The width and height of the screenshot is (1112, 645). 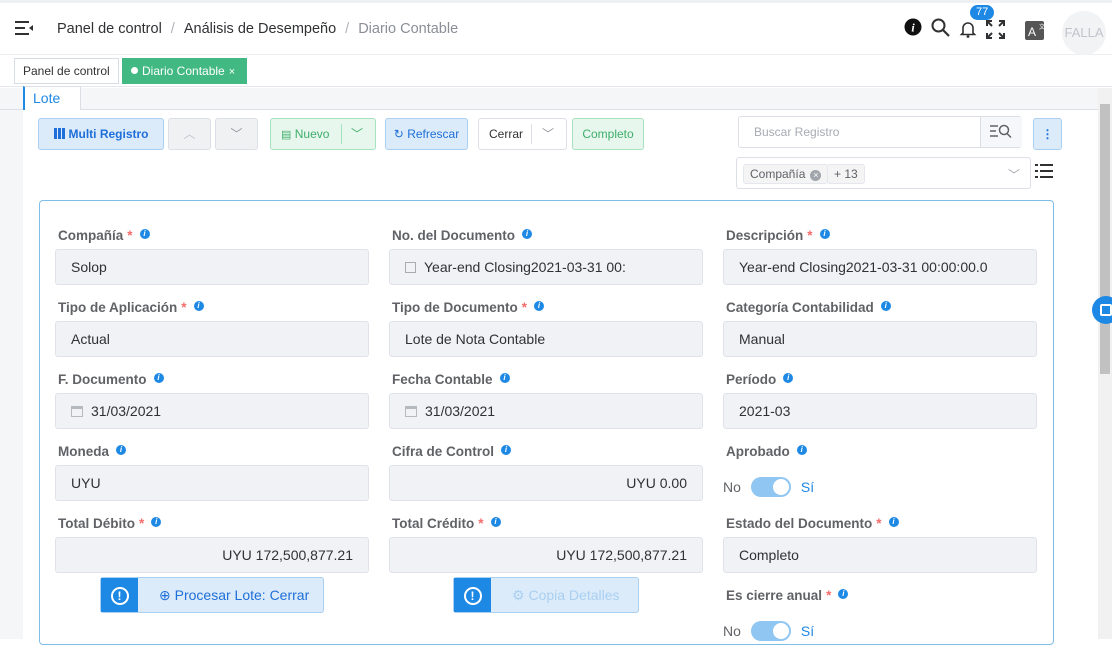 I want to click on search-input: Buscar Registro, so click(x=796, y=132).